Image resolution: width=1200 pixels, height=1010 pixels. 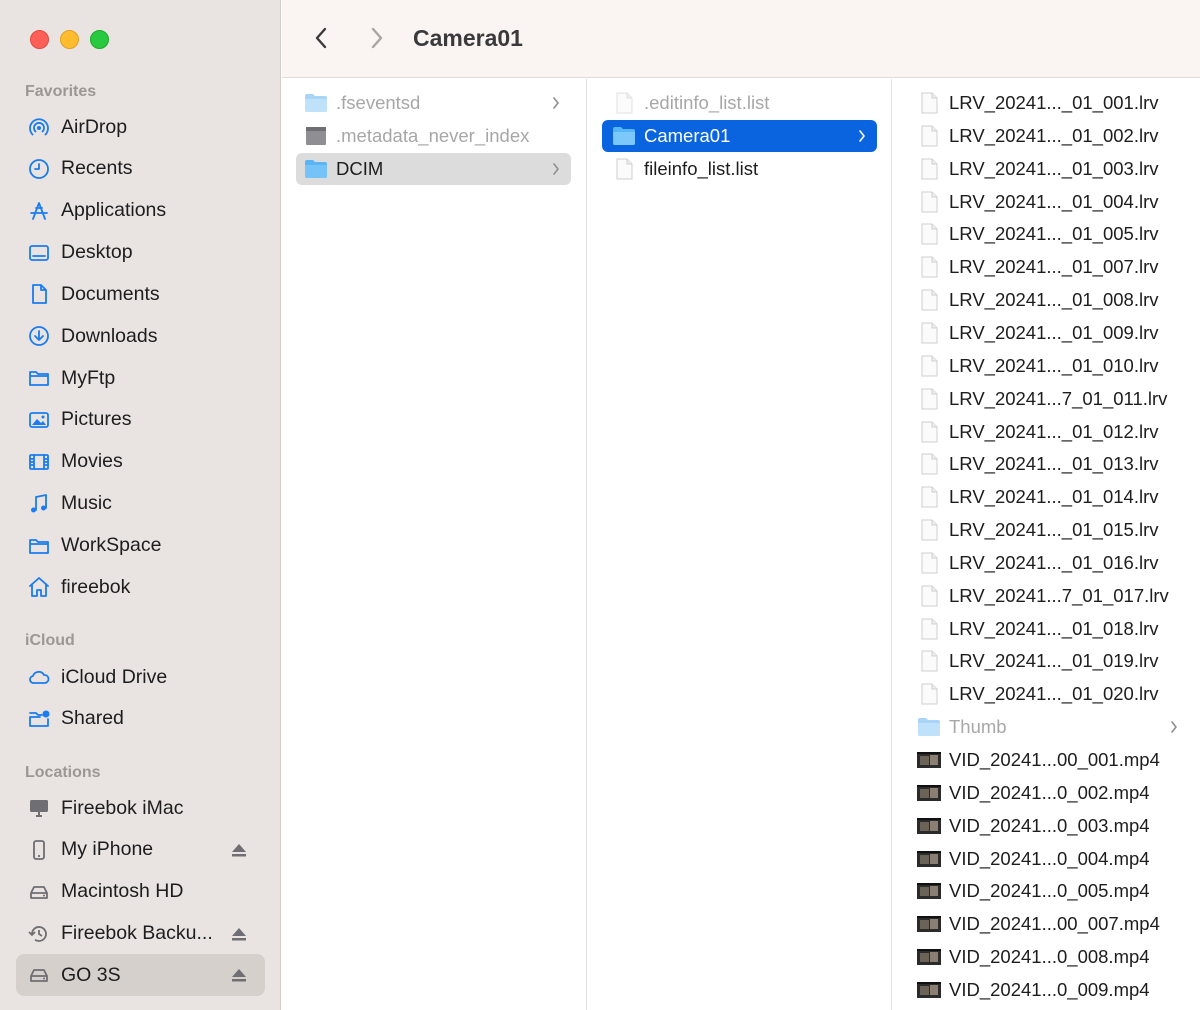 What do you see at coordinates (1049, 661) in the screenshot?
I see `file-row: LRV_20241..._01_019.lrv` at bounding box center [1049, 661].